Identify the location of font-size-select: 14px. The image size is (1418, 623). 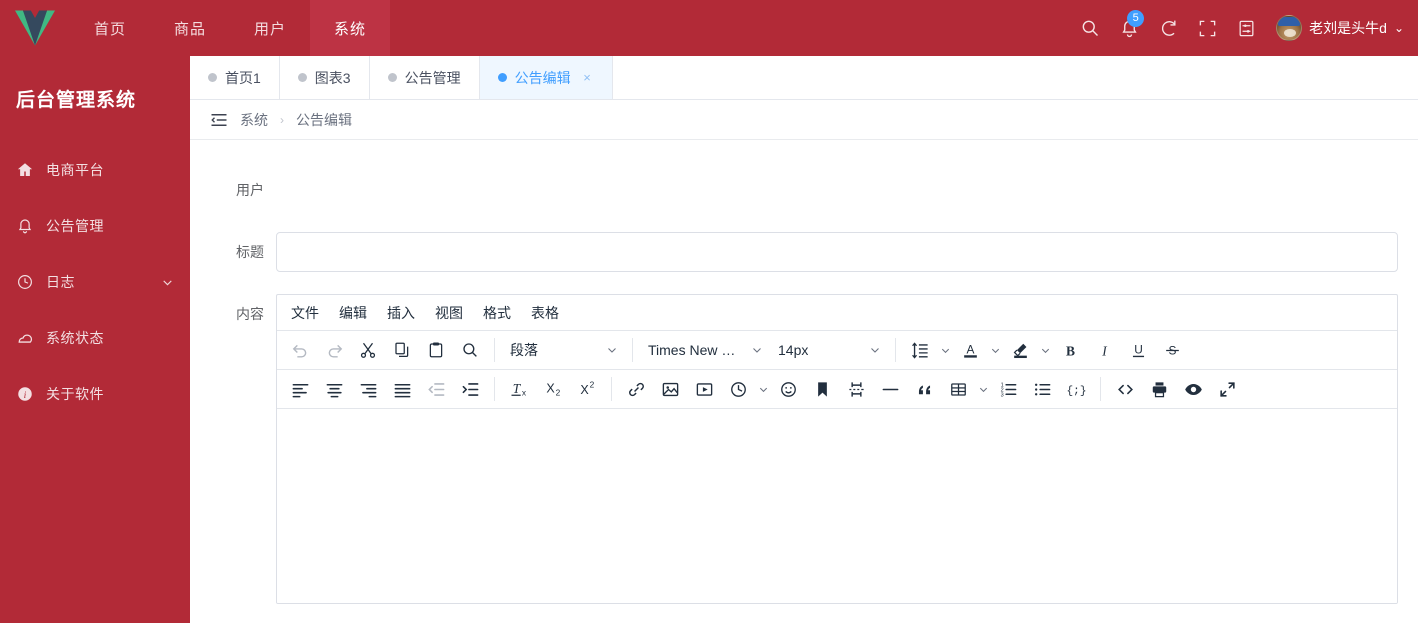
(829, 350).